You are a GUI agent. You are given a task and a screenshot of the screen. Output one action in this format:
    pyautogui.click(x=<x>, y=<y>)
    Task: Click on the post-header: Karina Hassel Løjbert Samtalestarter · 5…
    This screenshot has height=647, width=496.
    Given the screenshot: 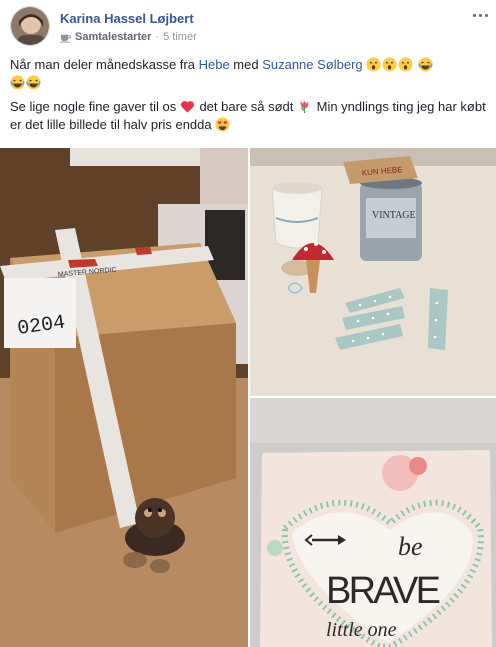 What is the action you would take?
    pyautogui.click(x=250, y=28)
    